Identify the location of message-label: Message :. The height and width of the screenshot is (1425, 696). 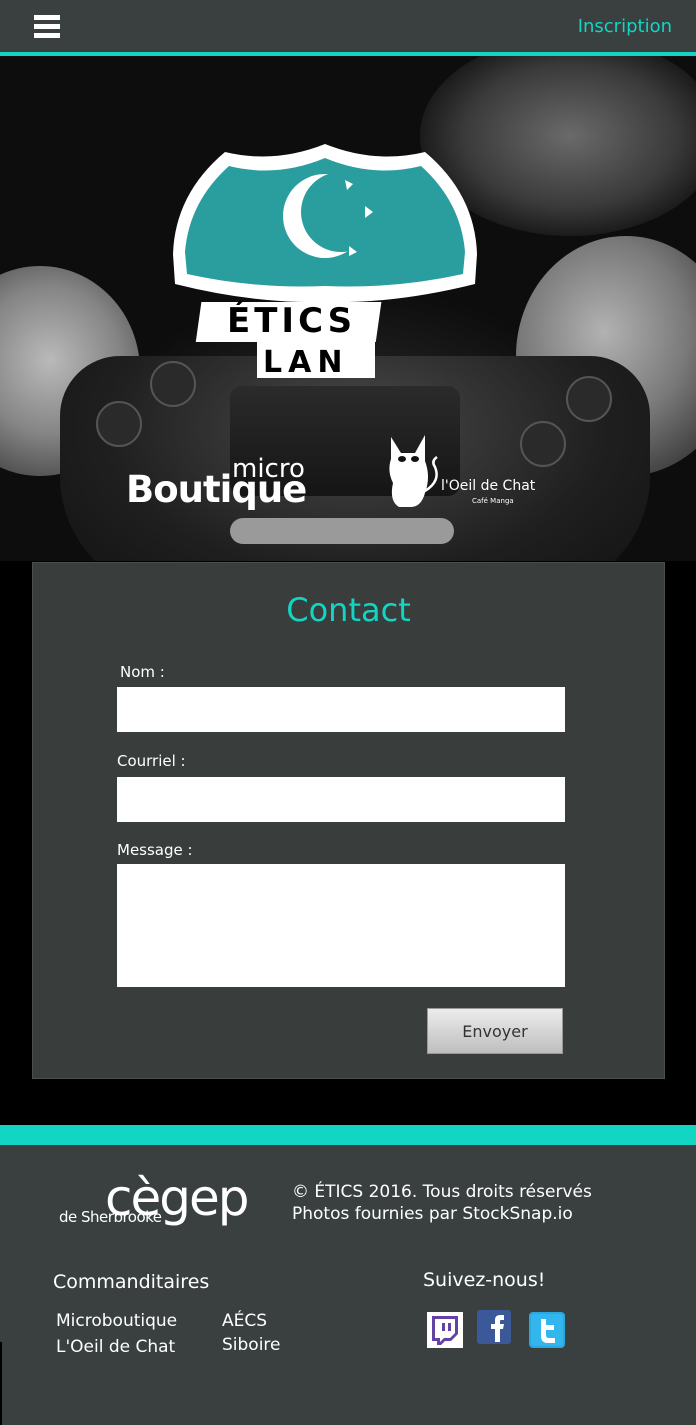
(155, 850).